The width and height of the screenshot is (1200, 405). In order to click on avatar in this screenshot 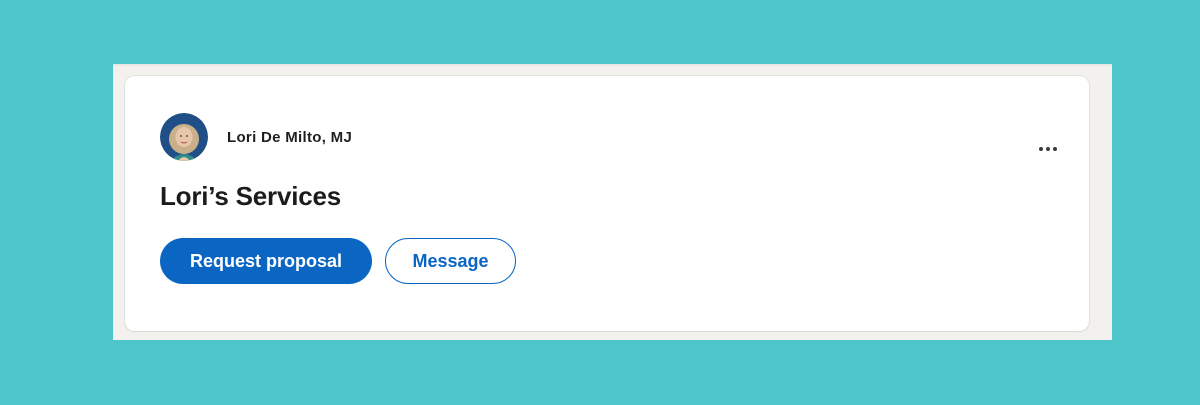, I will do `click(184, 137)`.